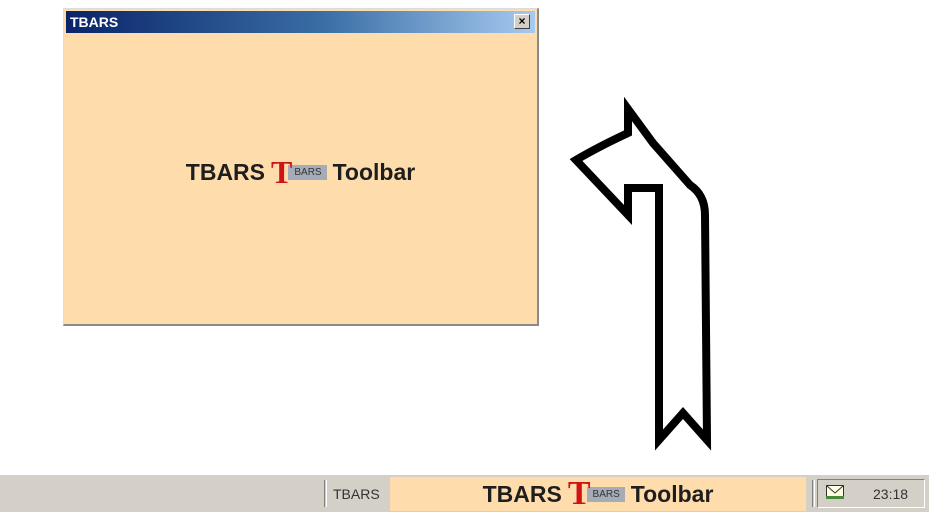  I want to click on curved-arrow-icon, so click(640, 273).